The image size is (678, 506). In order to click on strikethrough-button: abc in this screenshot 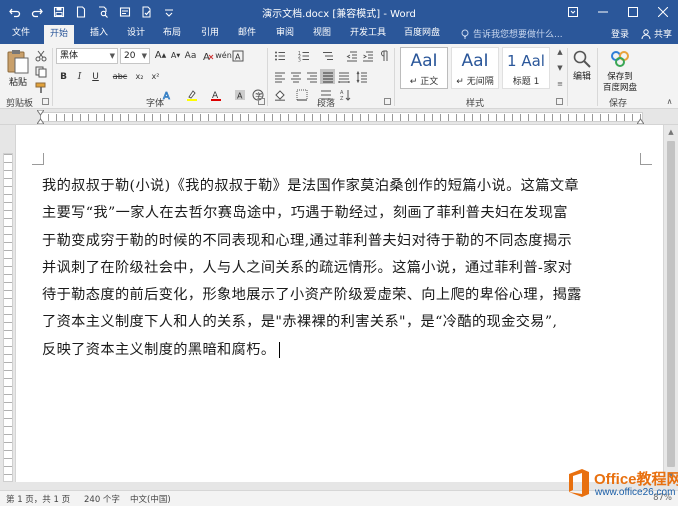, I will do `click(120, 76)`.